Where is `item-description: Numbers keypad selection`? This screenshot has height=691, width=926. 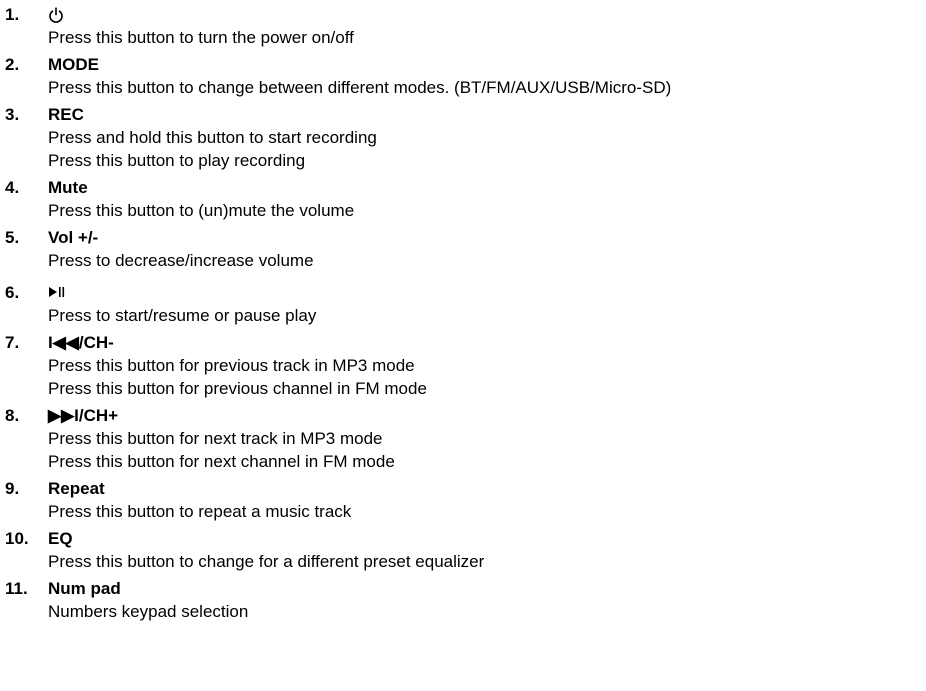
item-description: Numbers keypad selection is located at coordinates (148, 611).